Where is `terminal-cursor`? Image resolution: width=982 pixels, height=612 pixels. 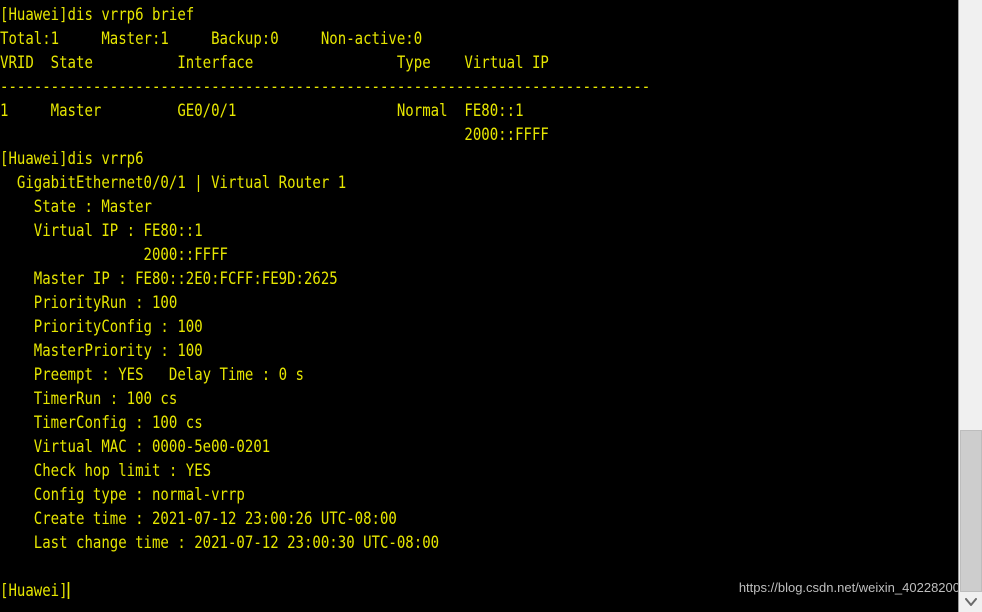 terminal-cursor is located at coordinates (68, 590).